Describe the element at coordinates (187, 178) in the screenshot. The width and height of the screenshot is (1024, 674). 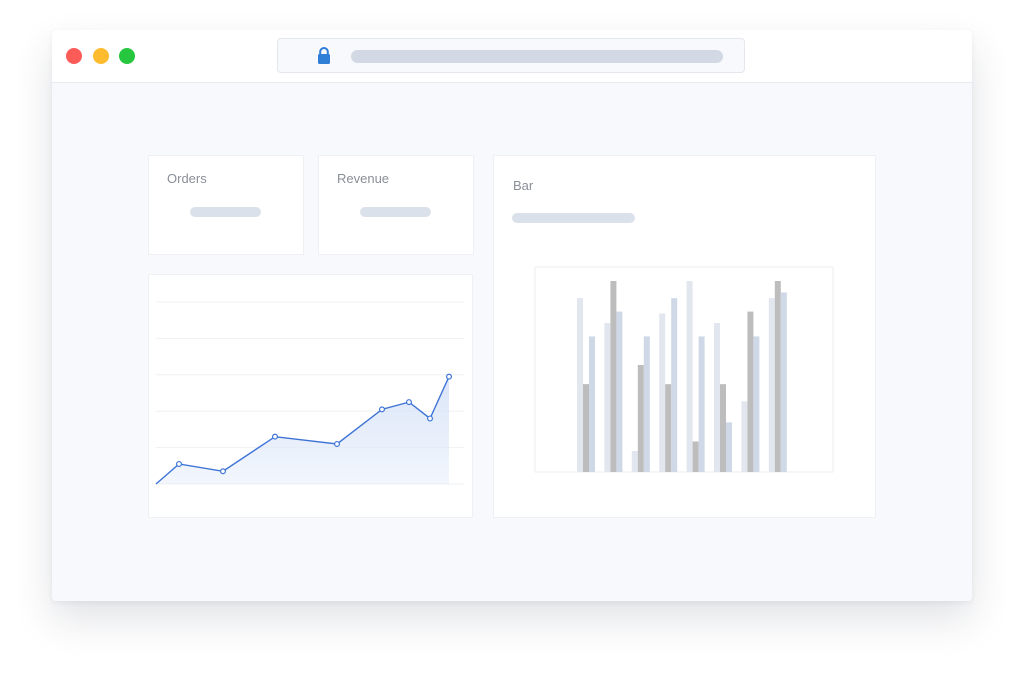
I see `orders-label: Orders` at that location.